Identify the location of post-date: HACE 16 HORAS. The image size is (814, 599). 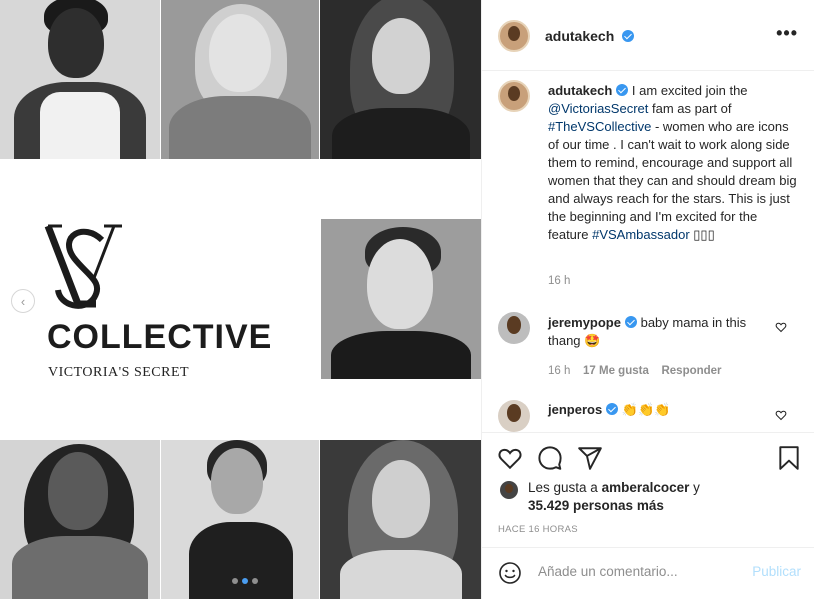
(538, 529).